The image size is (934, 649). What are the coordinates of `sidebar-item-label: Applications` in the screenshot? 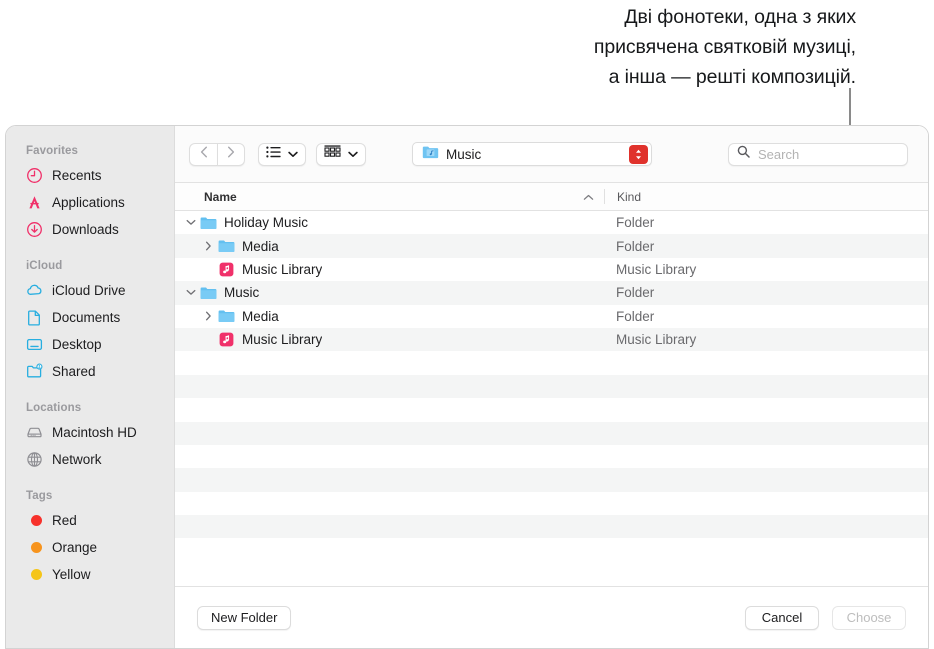 It's located at (88, 202).